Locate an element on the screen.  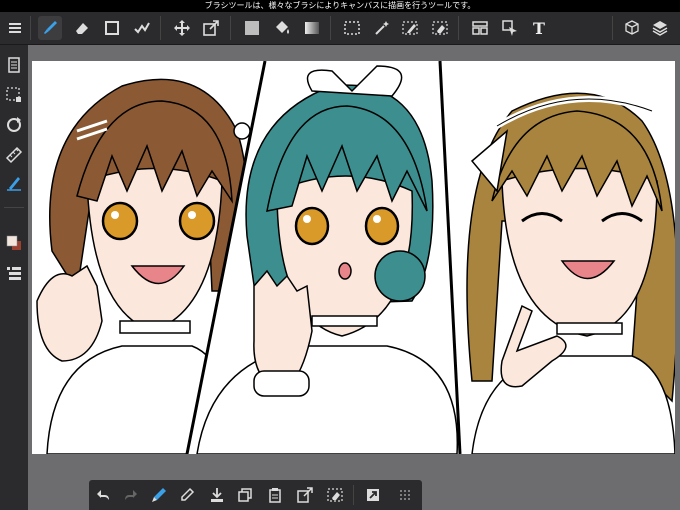
move-icon is located at coordinates (182, 28).